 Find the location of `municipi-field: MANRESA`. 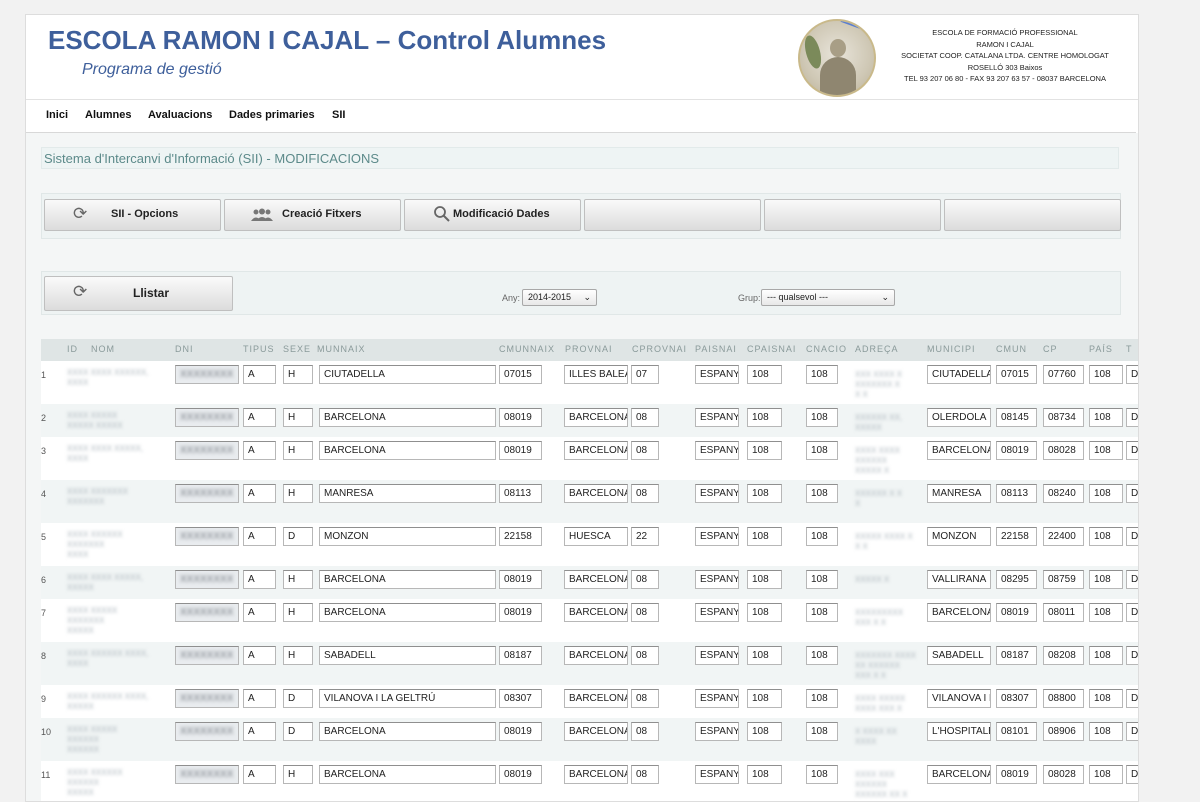

municipi-field: MANRESA is located at coordinates (959, 493).